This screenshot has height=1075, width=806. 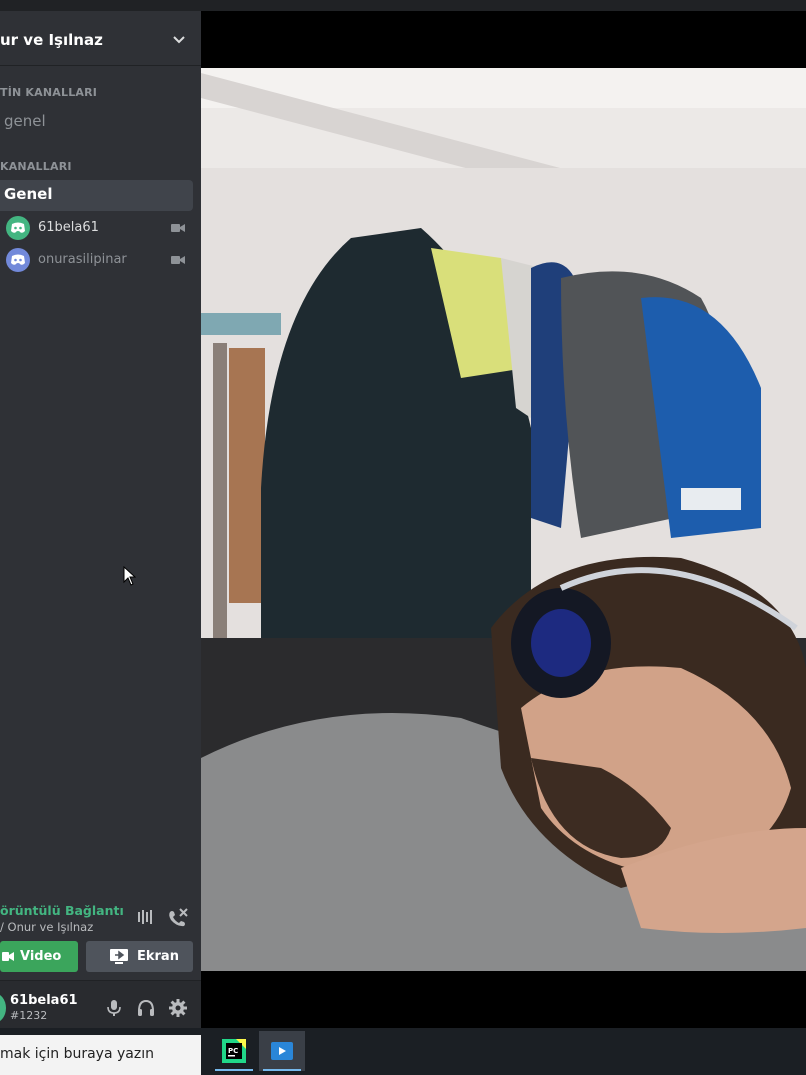 I want to click on voice-connection-status: örüntülü Bağlantı Ku, so click(x=63, y=910).